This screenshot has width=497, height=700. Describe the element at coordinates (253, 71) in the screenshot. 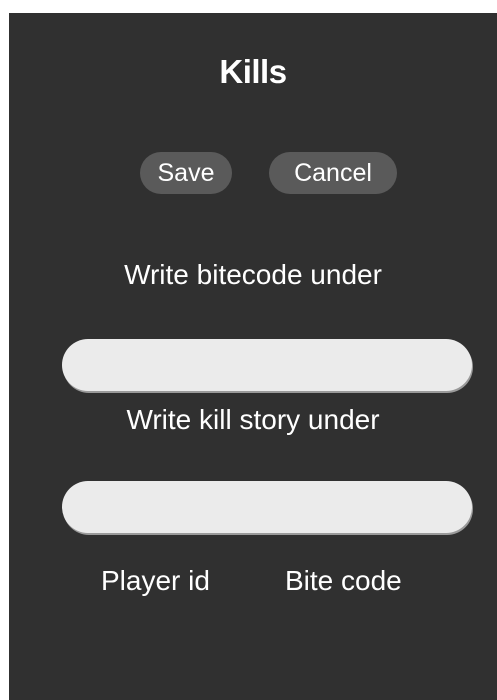

I see `page-title: Kills` at that location.